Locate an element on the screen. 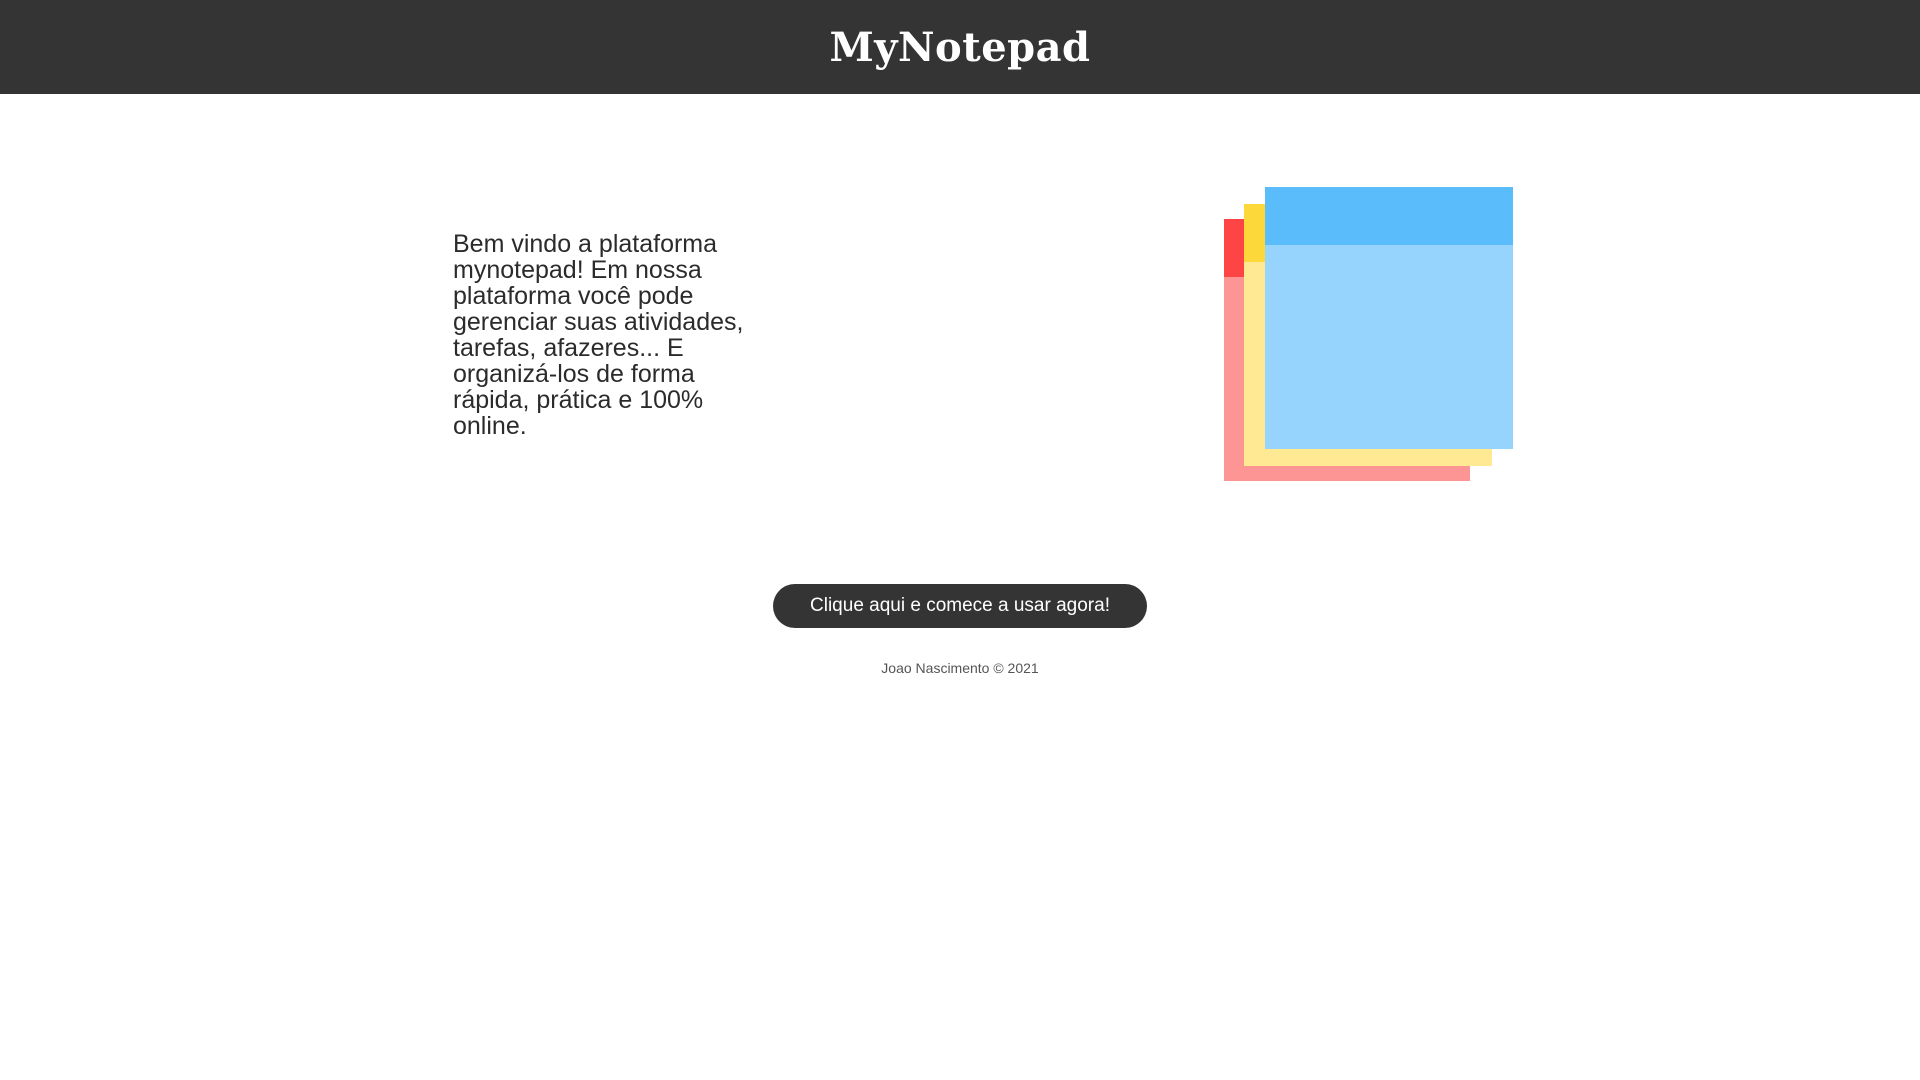 The image size is (1920, 1080). brand-logo: MyNotepad is located at coordinates (960, 47).